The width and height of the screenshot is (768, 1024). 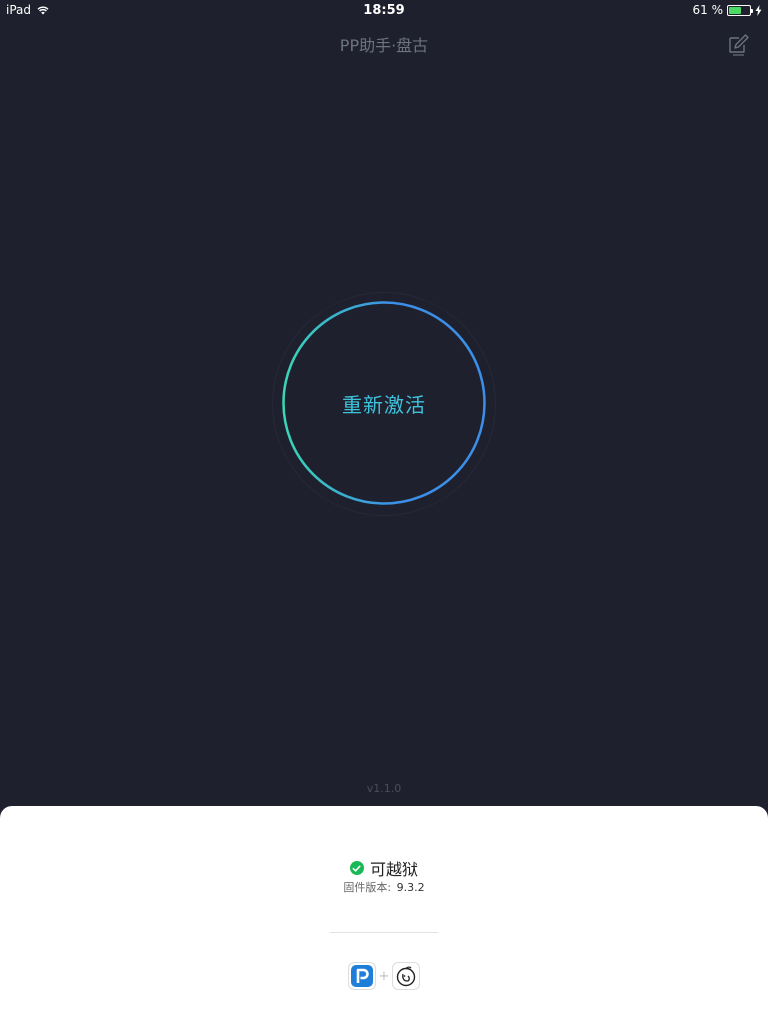 I want to click on pangu-logo-icon, so click(x=406, y=976).